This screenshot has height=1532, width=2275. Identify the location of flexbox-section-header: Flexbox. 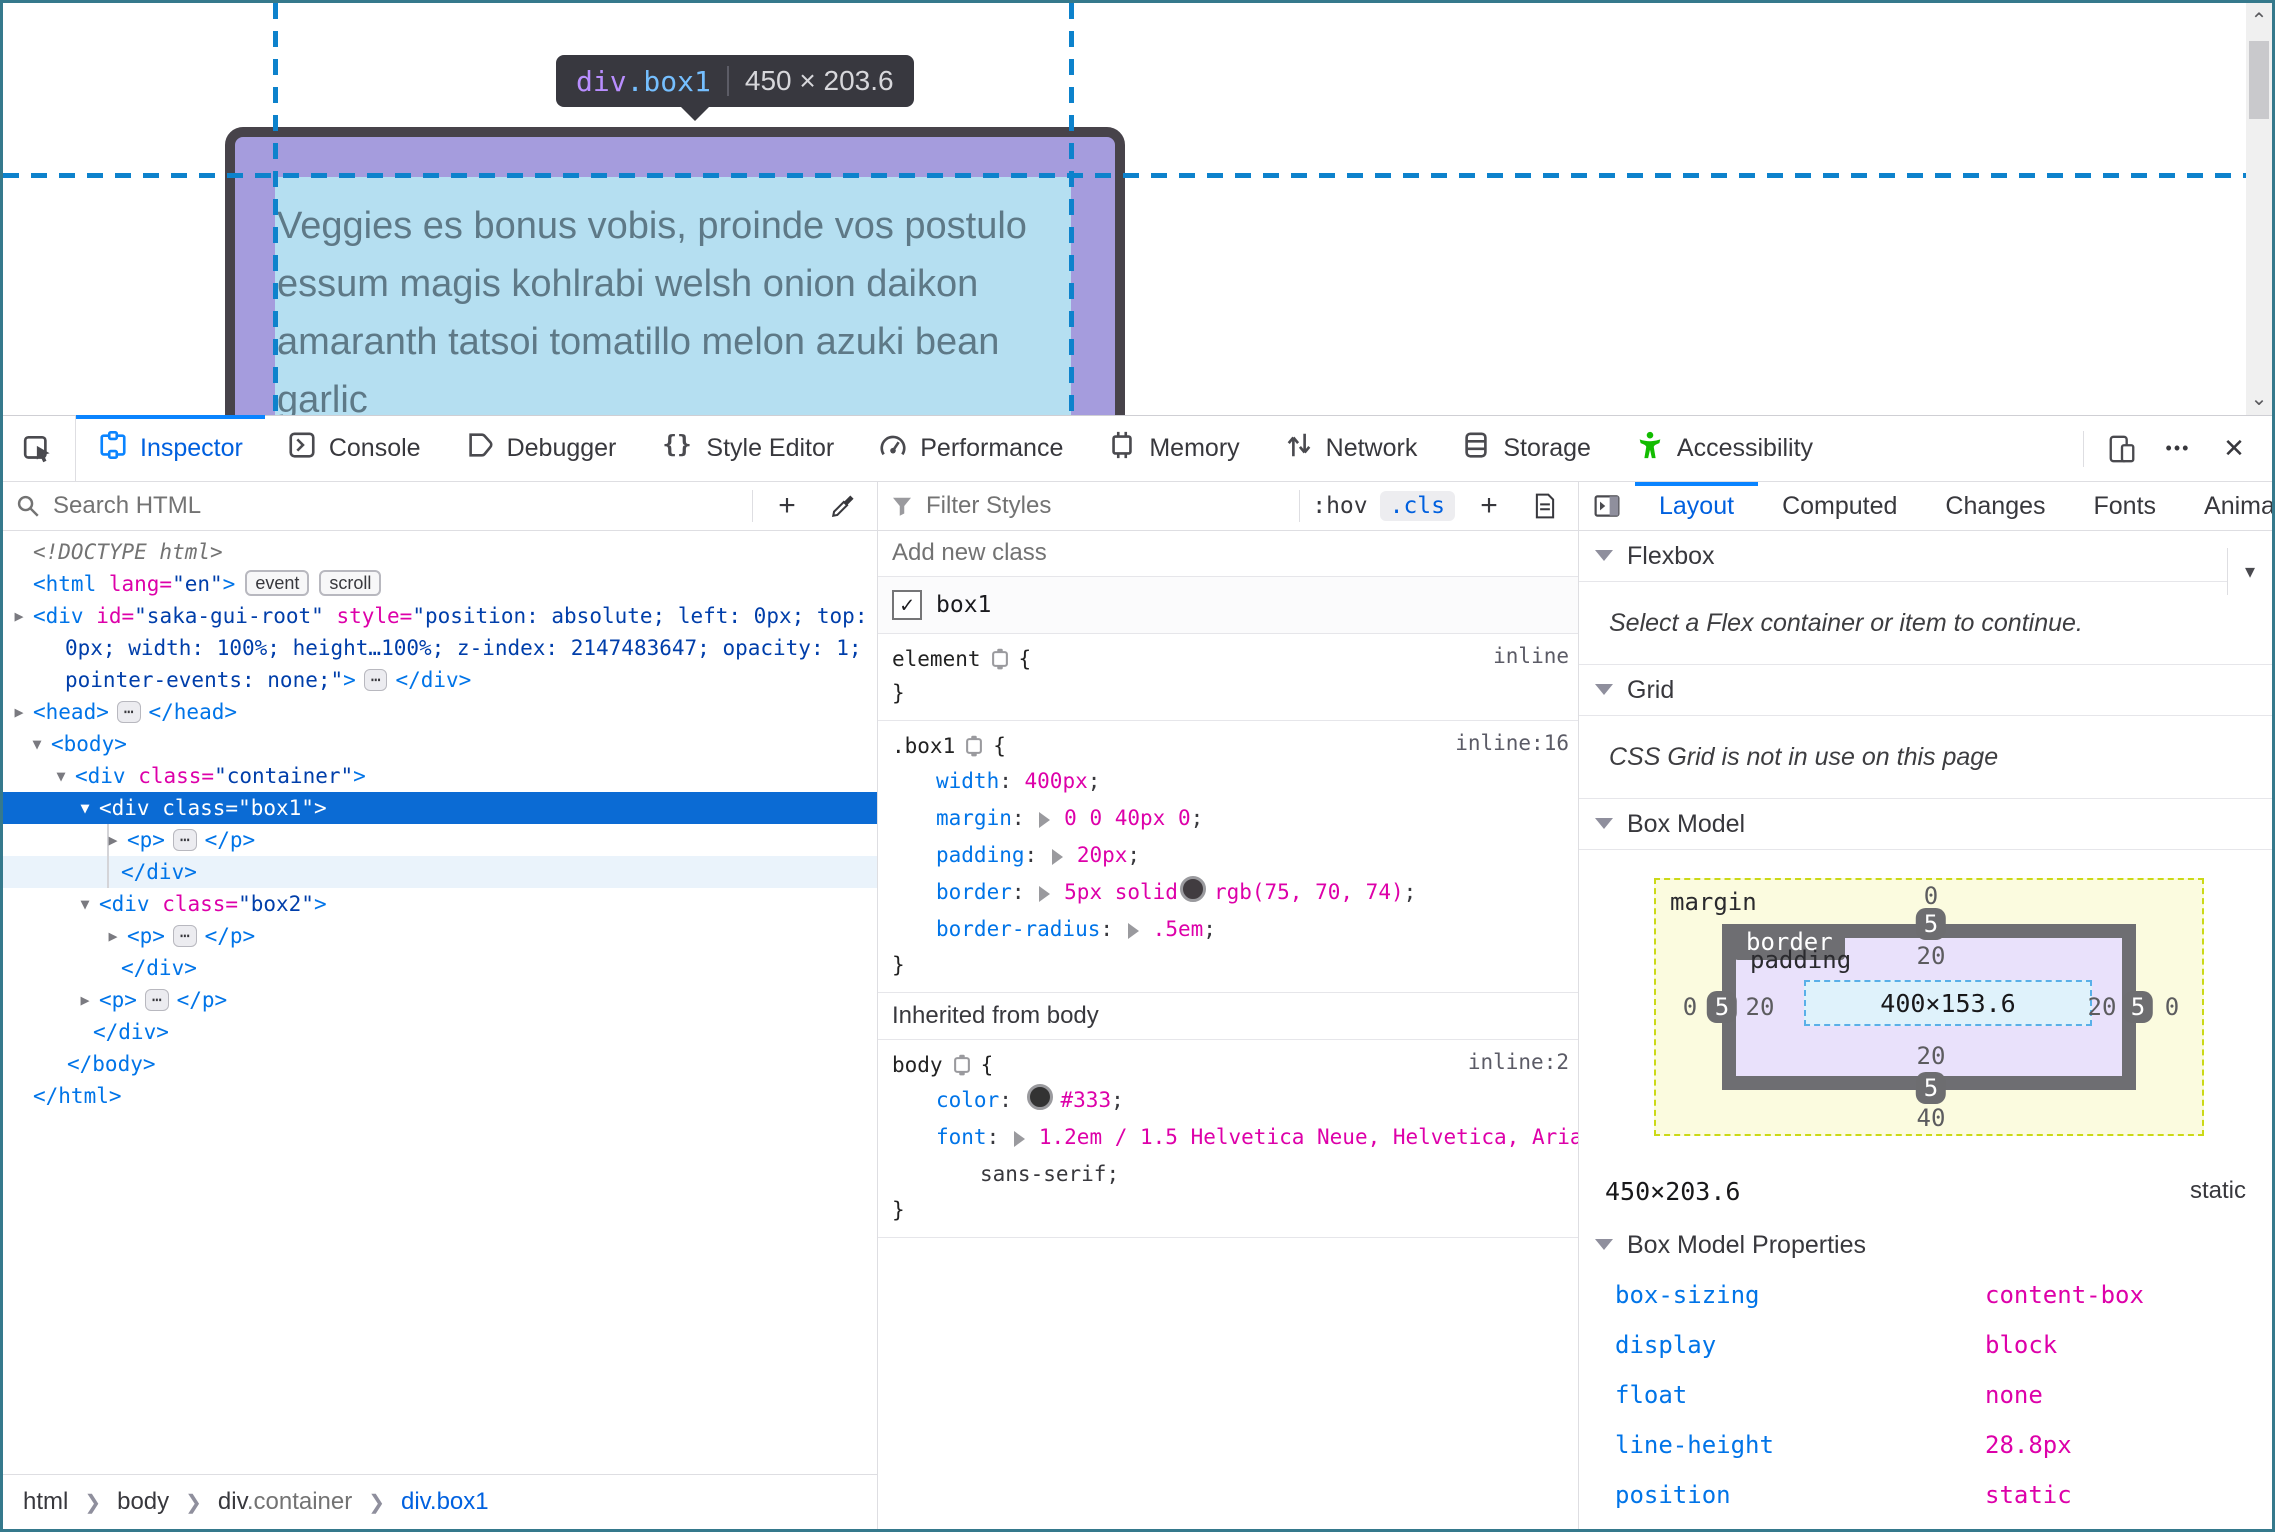
(1925, 556).